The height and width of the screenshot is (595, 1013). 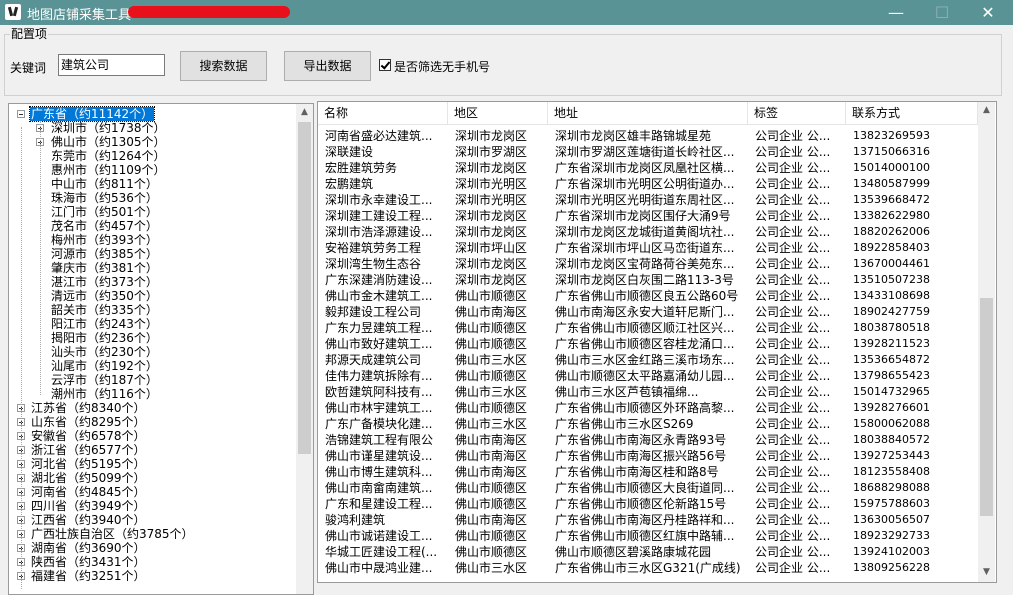 I want to click on tree-node-city: 湛江市（约373个）, so click(x=151, y=282).